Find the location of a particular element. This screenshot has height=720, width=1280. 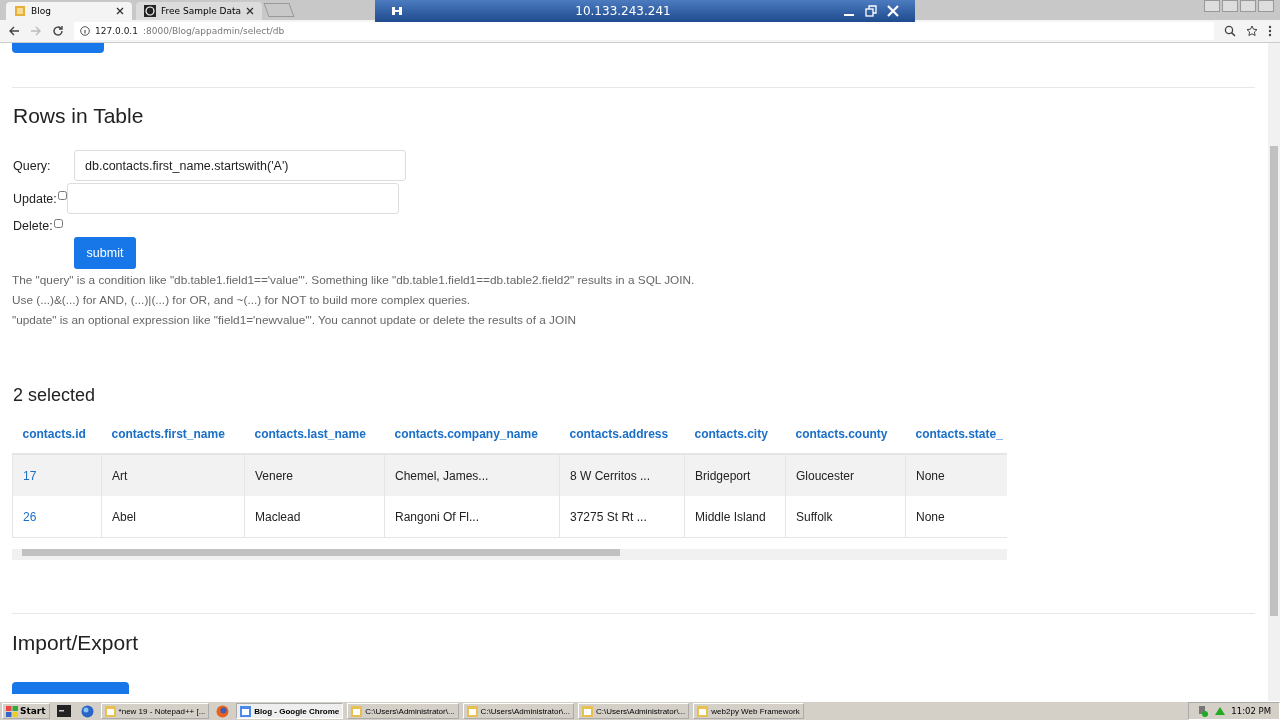

clock: 11:02 PM is located at coordinates (1251, 711).